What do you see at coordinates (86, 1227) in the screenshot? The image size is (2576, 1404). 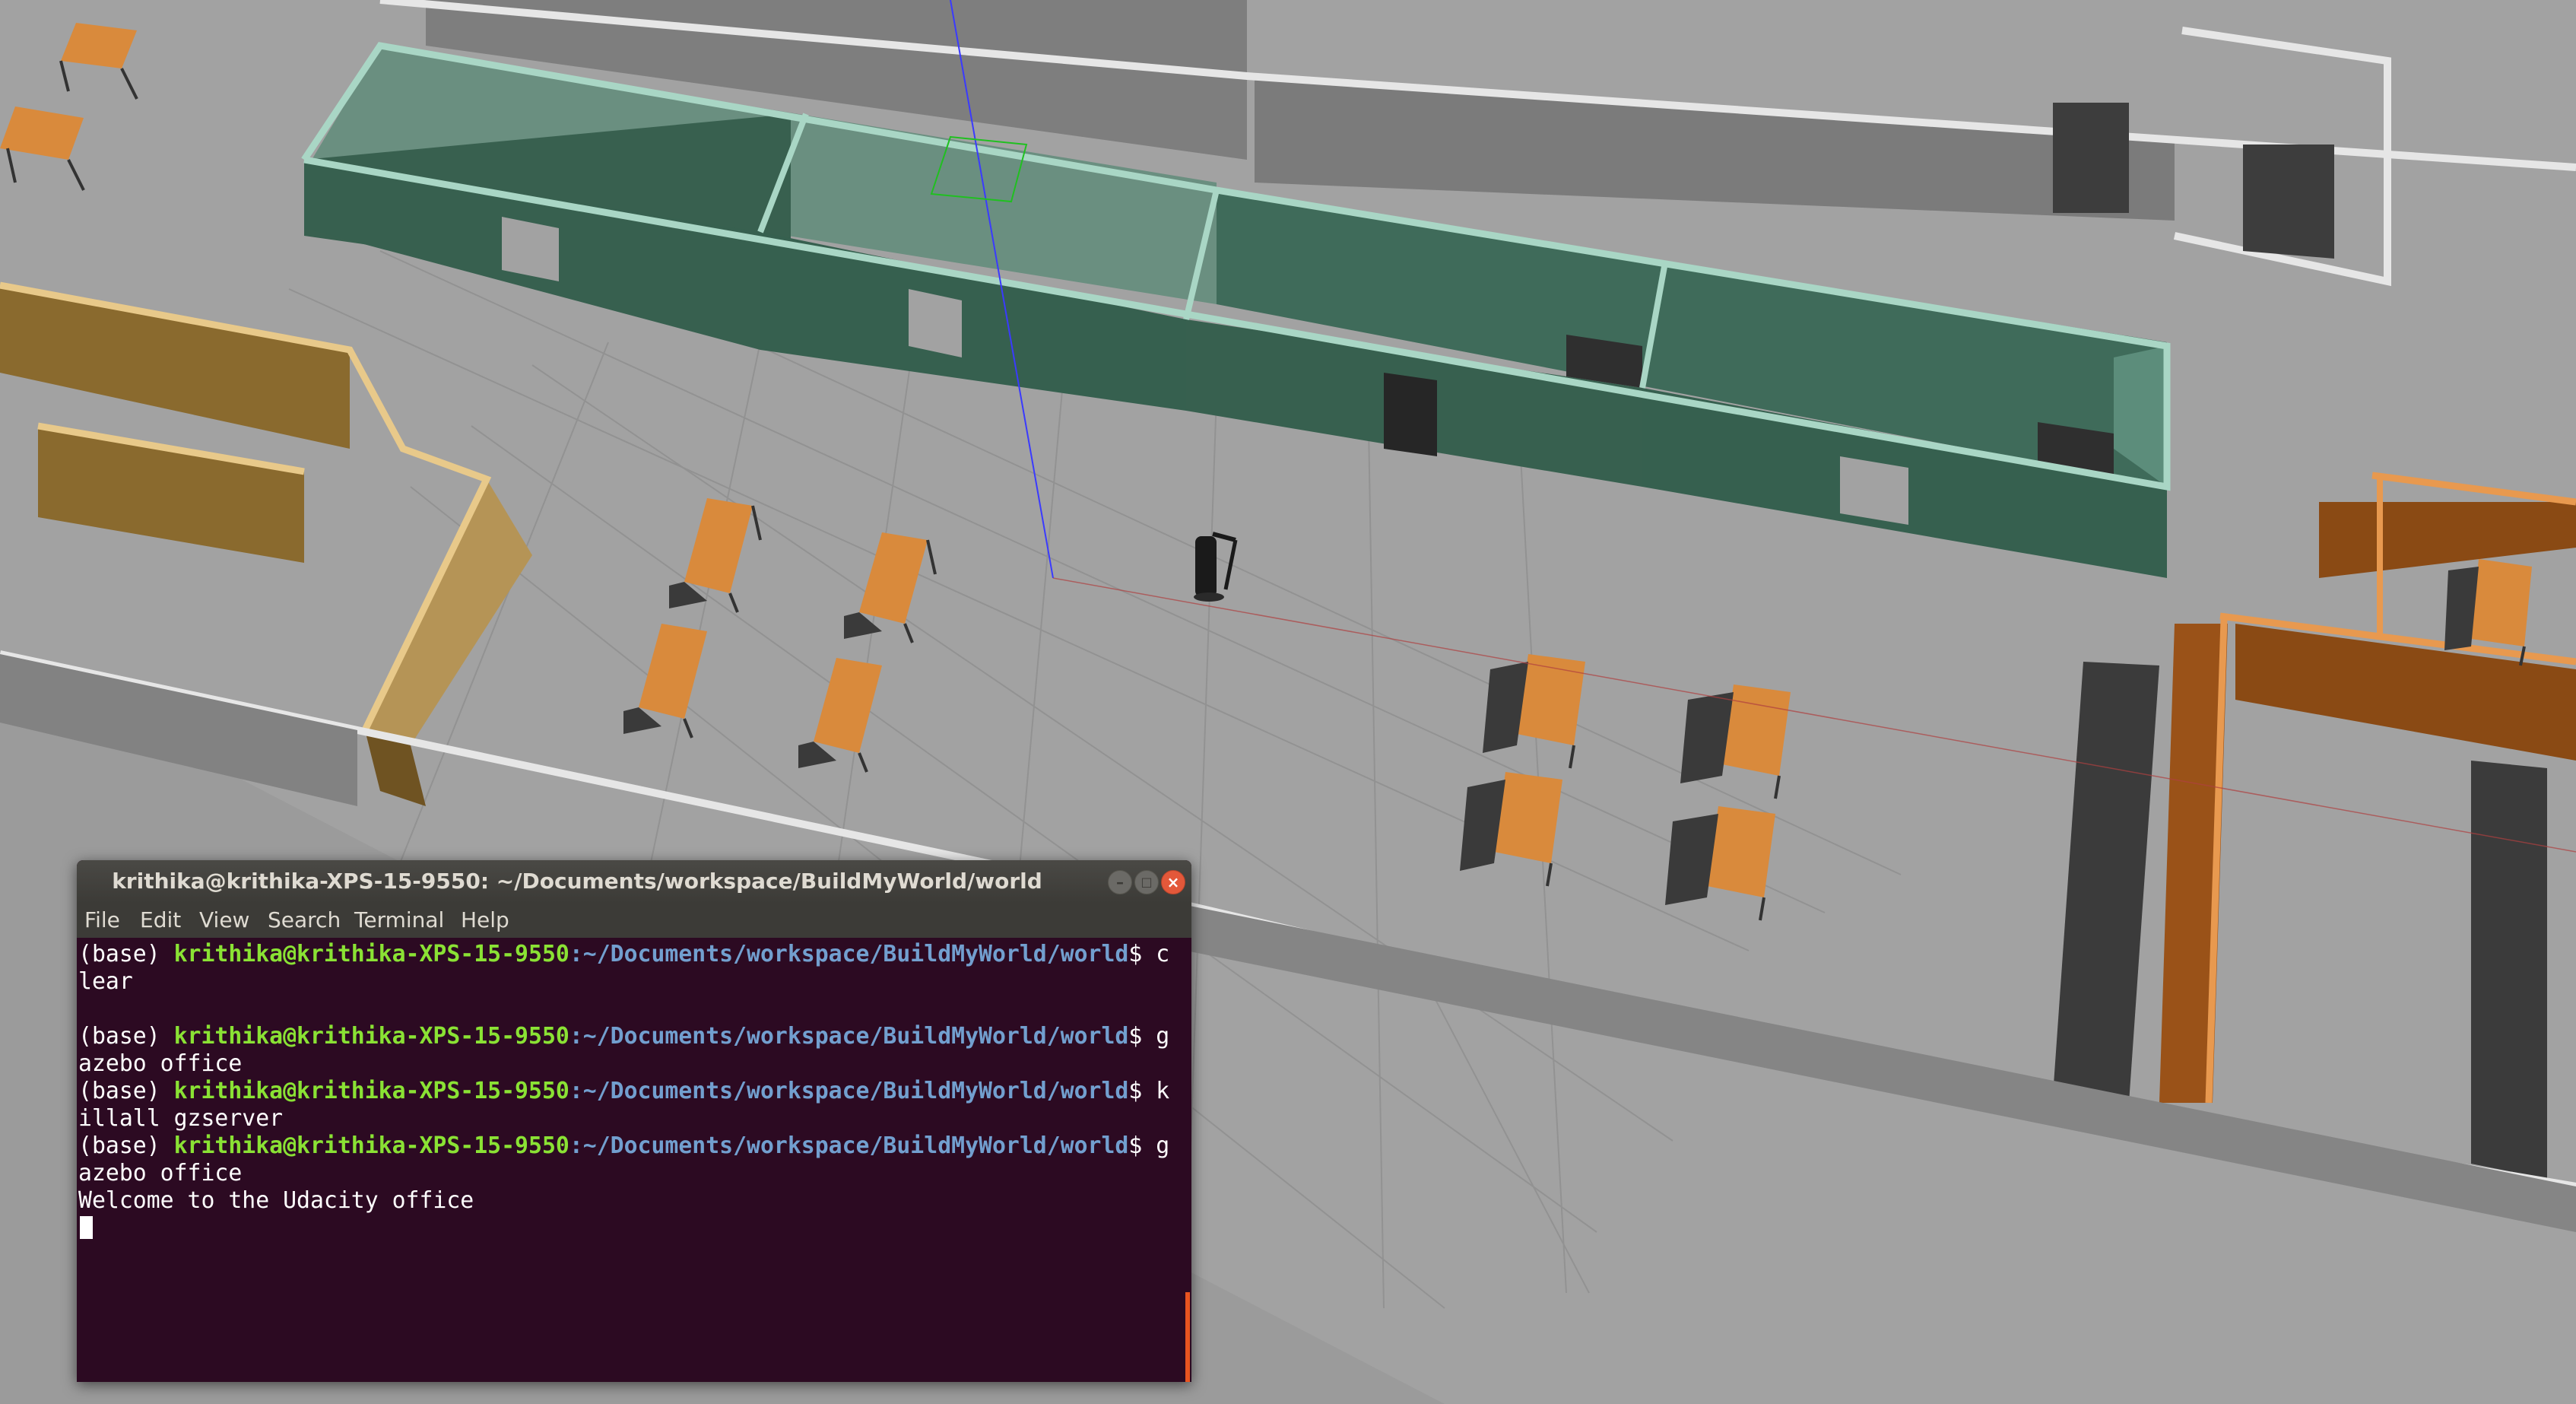 I see `terminal-cursor` at bounding box center [86, 1227].